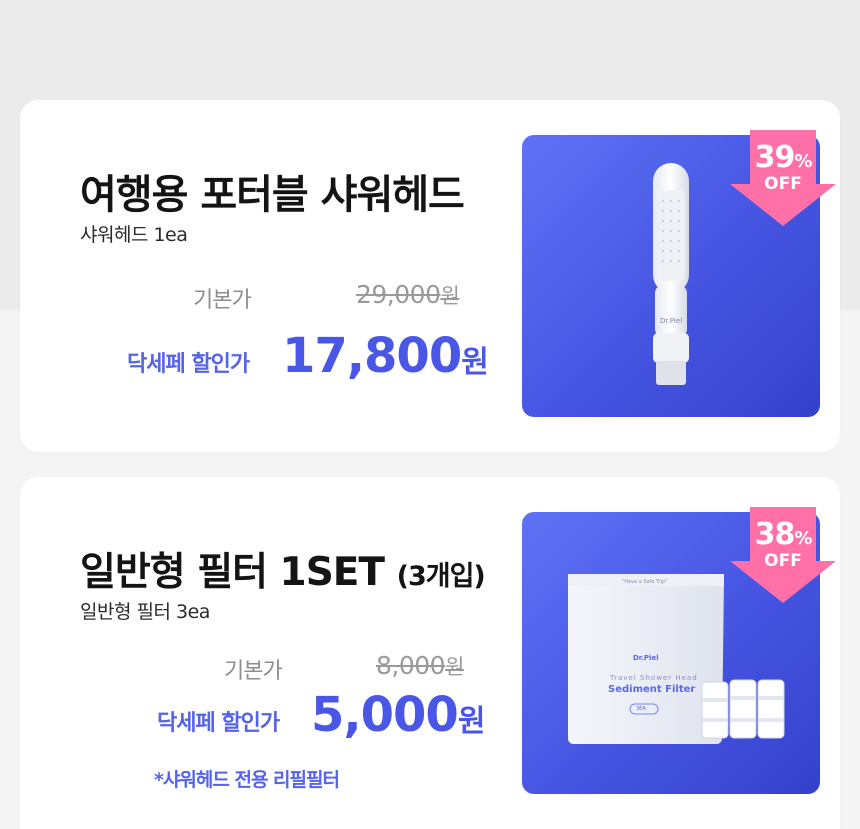 The image size is (860, 829). I want to click on sale-price: 5,000원, so click(398, 715).